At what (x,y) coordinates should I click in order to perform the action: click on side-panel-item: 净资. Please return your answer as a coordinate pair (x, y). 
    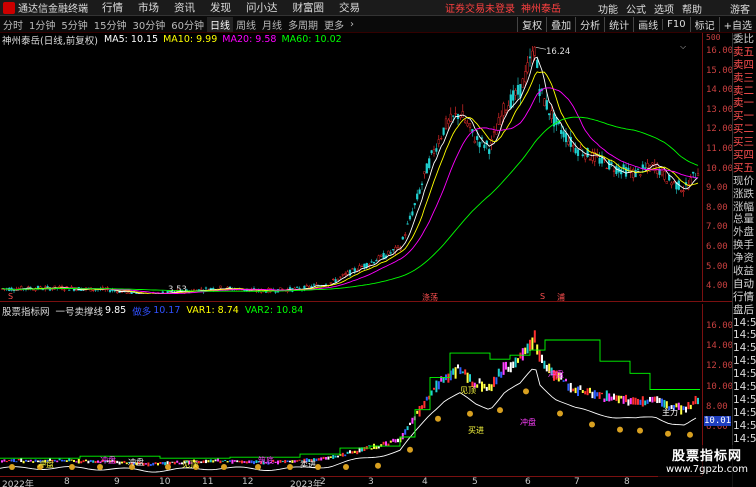
    Looking at the image, I should click on (744, 258).